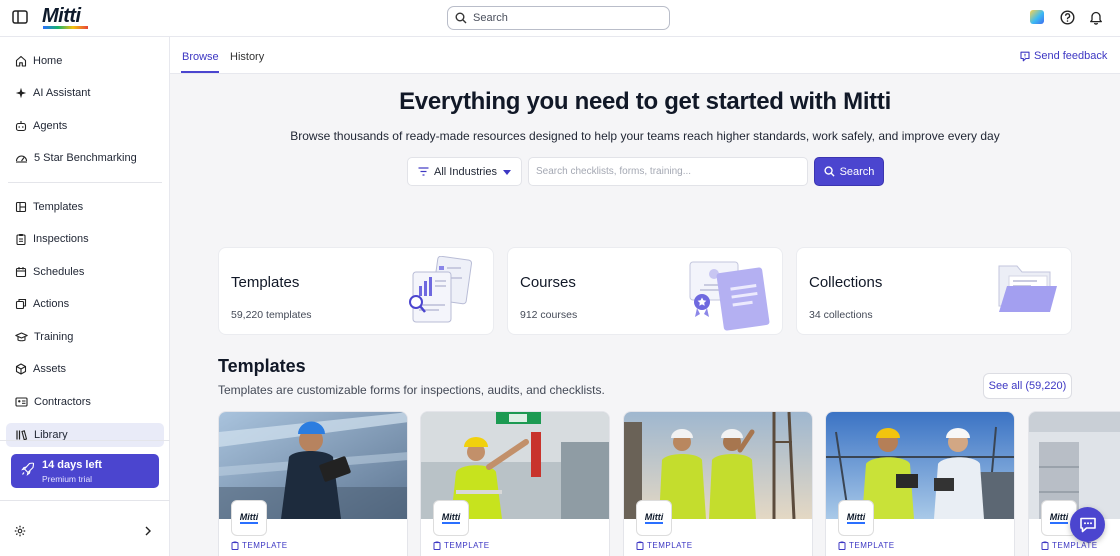 The height and width of the screenshot is (556, 1120). Describe the element at coordinates (148, 531) in the screenshot. I see `chevron-right-icon` at that location.